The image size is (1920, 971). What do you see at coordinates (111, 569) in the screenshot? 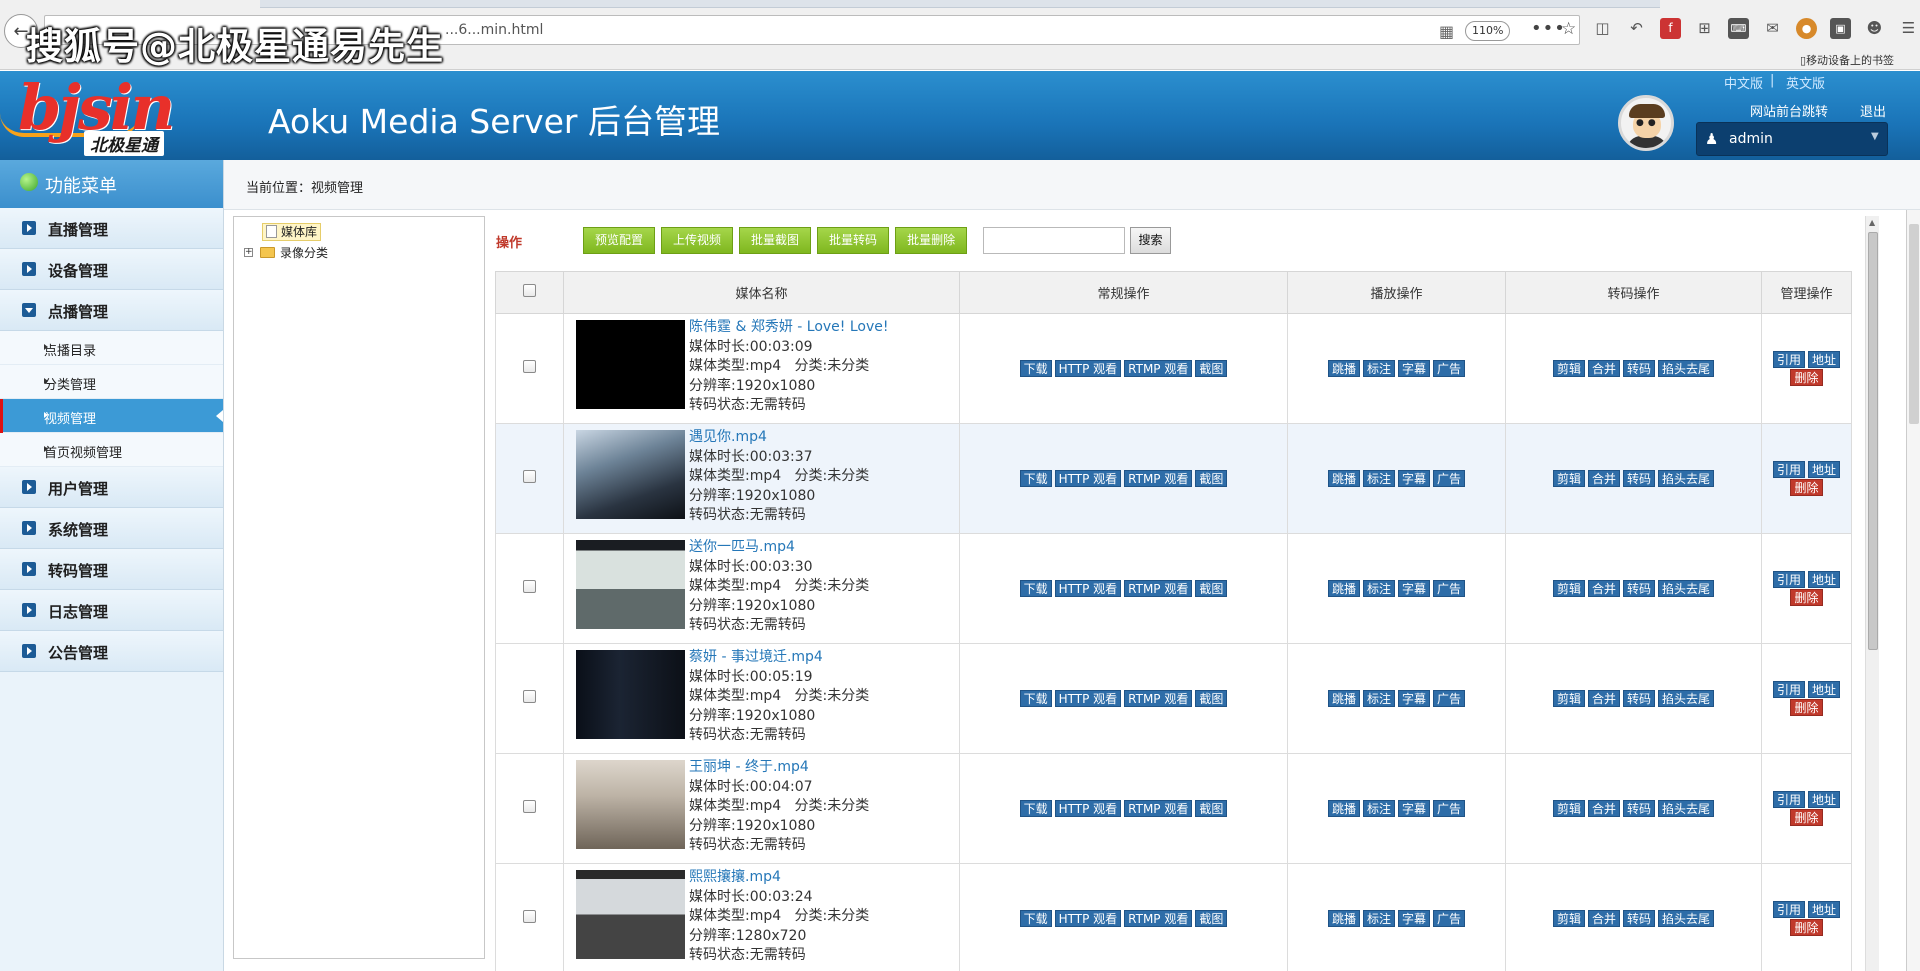
I see `menu-group-transcode: 转码管理` at bounding box center [111, 569].